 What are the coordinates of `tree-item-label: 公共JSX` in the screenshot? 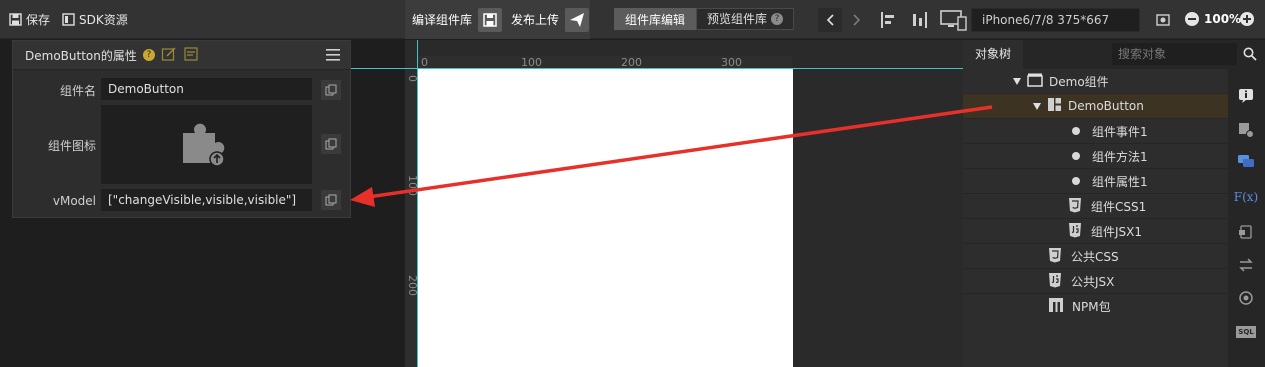 It's located at (1093, 281).